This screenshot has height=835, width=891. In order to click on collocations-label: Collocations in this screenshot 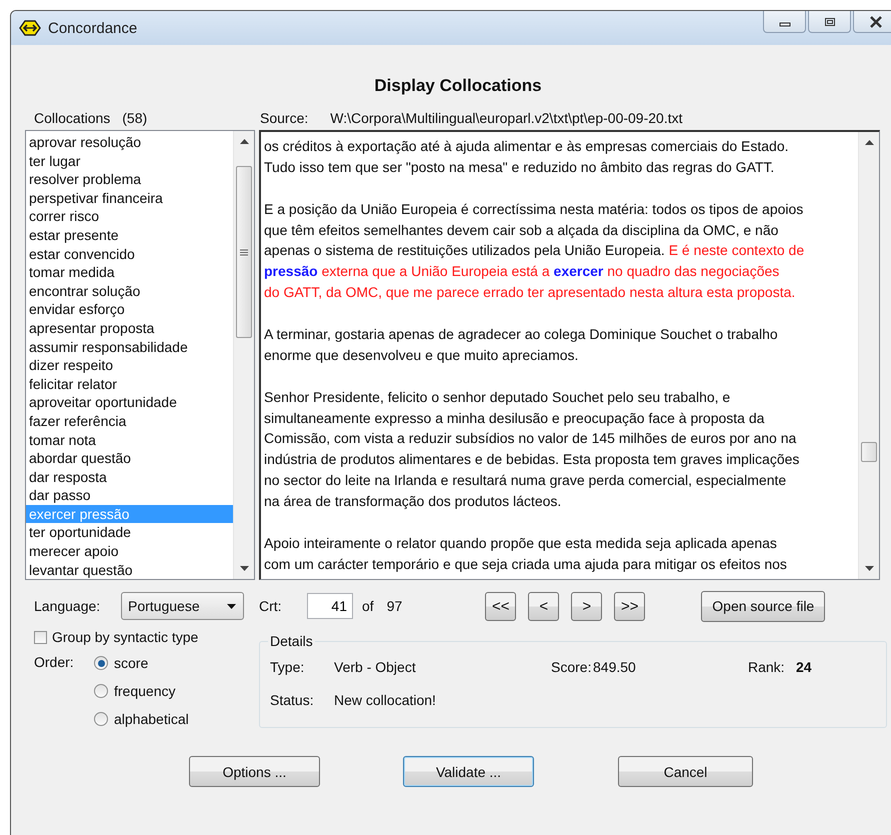, I will do `click(72, 119)`.